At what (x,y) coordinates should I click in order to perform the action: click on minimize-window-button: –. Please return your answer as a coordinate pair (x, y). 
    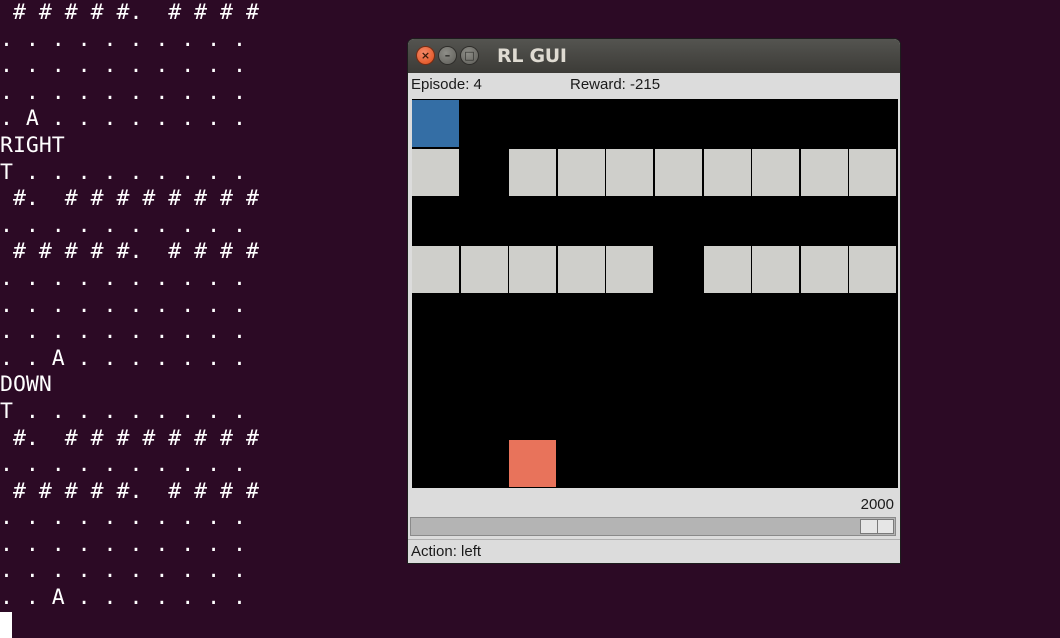
    Looking at the image, I should click on (447, 55).